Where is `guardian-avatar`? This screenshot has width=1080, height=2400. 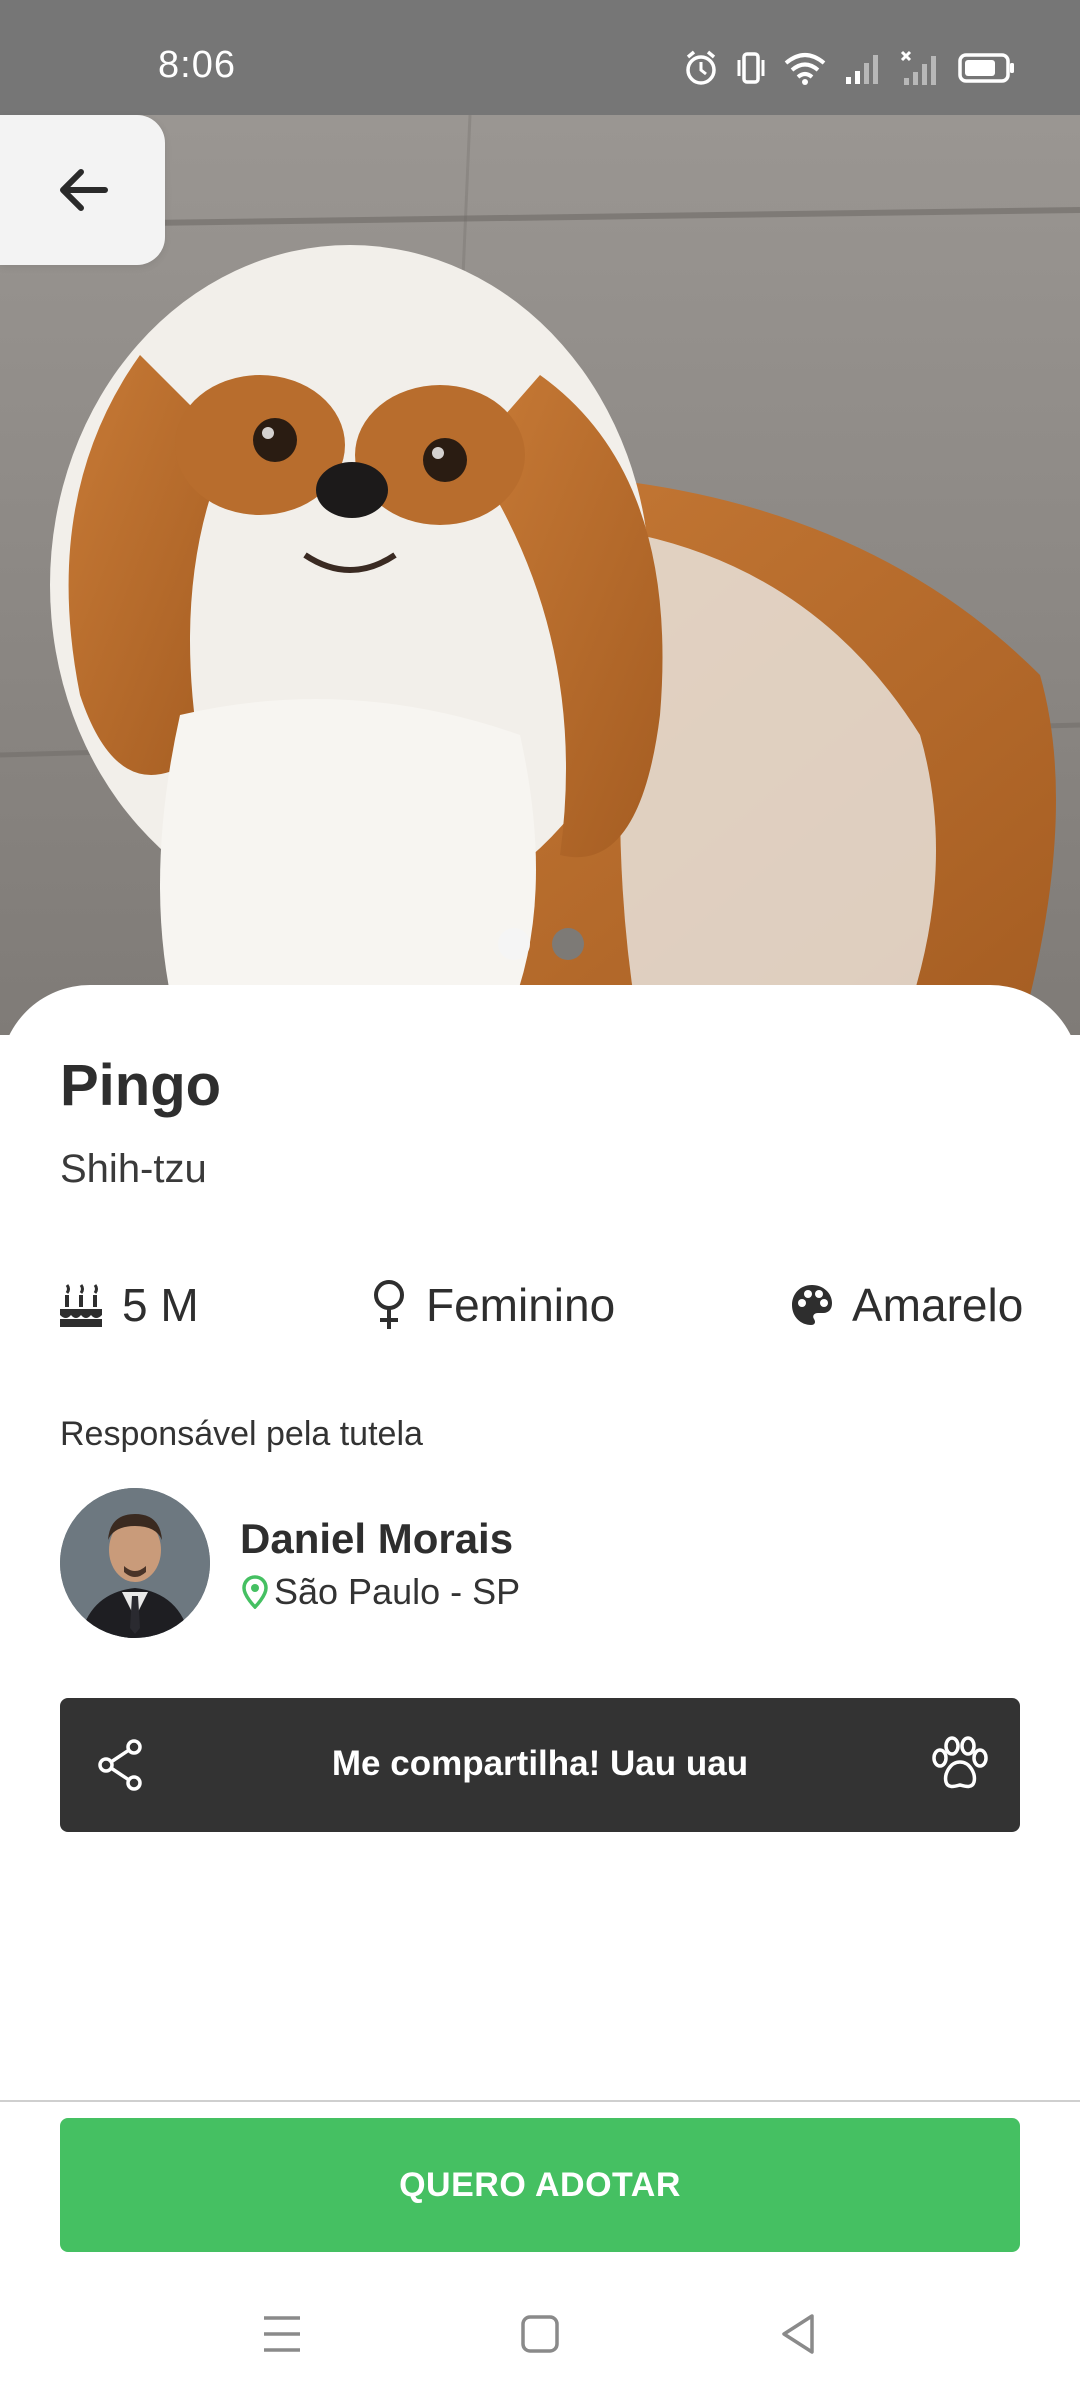 guardian-avatar is located at coordinates (135, 1563).